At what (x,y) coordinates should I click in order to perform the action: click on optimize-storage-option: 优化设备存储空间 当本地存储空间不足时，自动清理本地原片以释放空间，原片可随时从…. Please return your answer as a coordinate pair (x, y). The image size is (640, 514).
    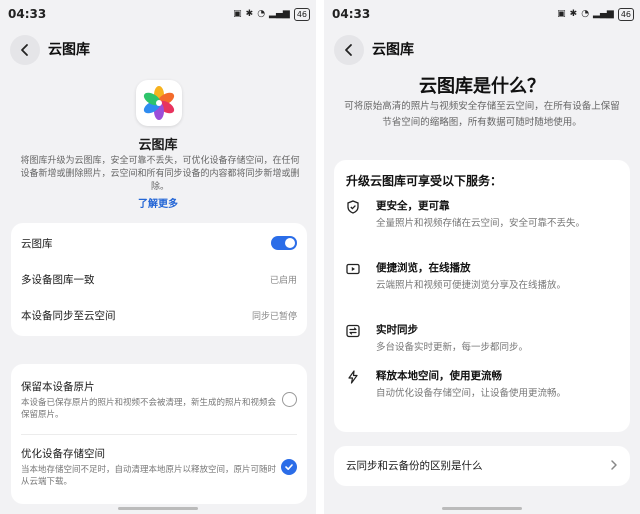
    Looking at the image, I should click on (159, 467).